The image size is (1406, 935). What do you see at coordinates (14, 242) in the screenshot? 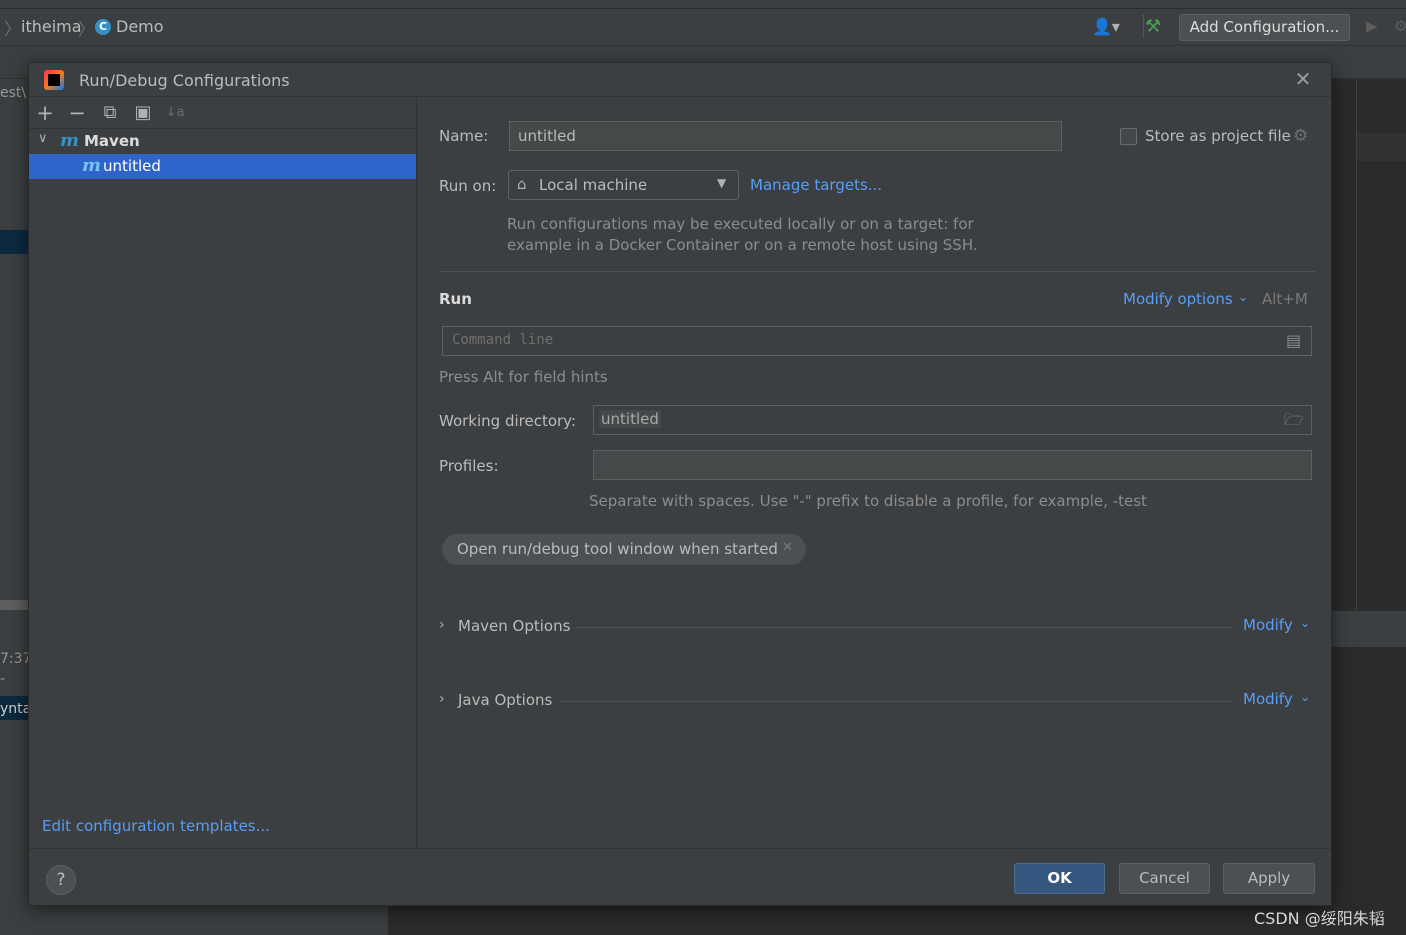
I see `ide-left-selection` at bounding box center [14, 242].